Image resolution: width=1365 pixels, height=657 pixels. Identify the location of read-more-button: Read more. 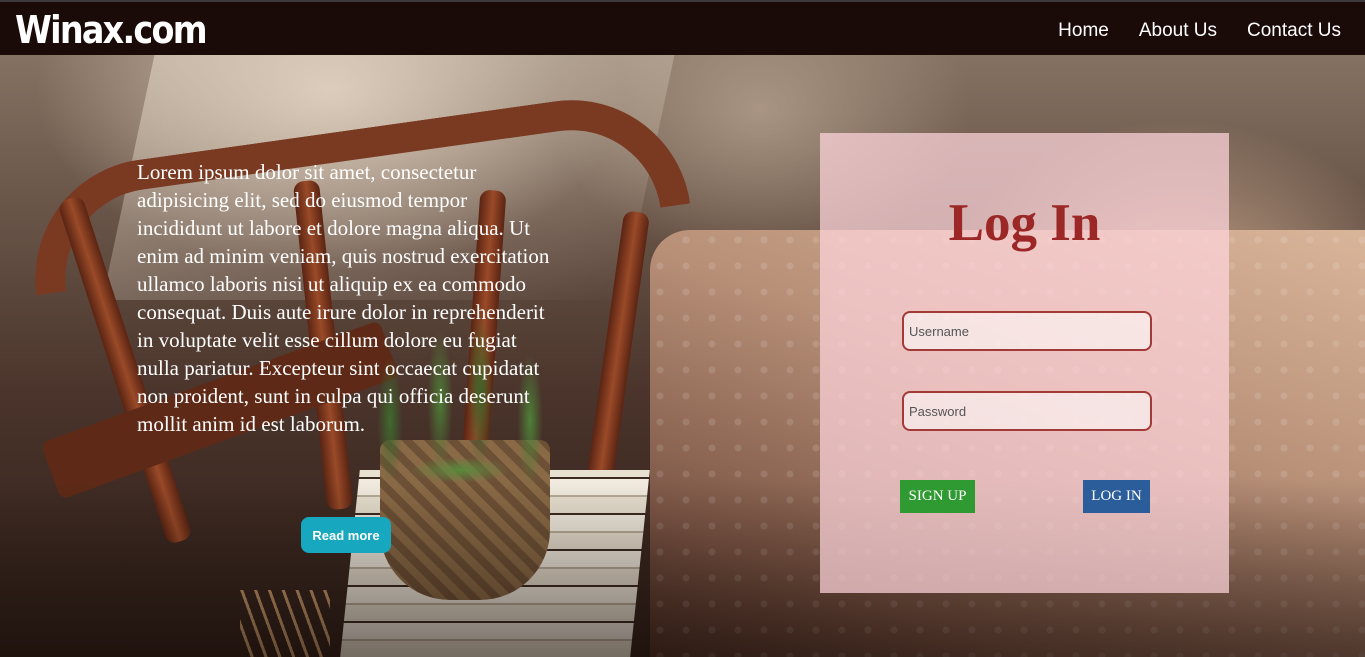
(346, 535).